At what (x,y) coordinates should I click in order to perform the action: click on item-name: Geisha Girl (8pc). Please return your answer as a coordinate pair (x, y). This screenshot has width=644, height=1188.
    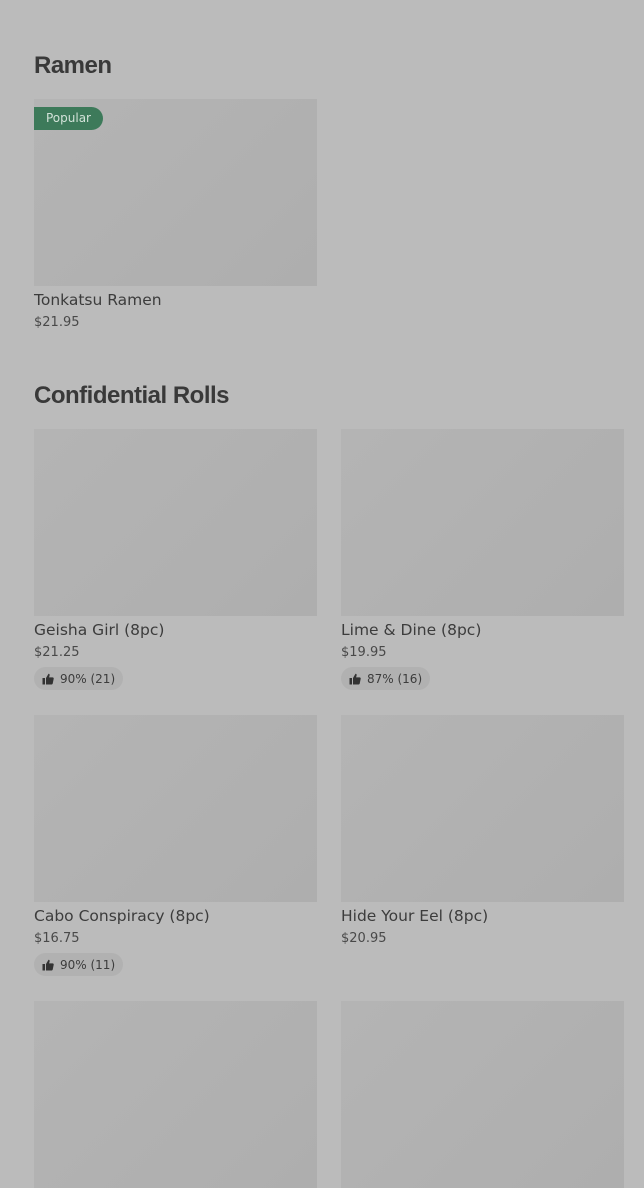
    Looking at the image, I should click on (99, 630).